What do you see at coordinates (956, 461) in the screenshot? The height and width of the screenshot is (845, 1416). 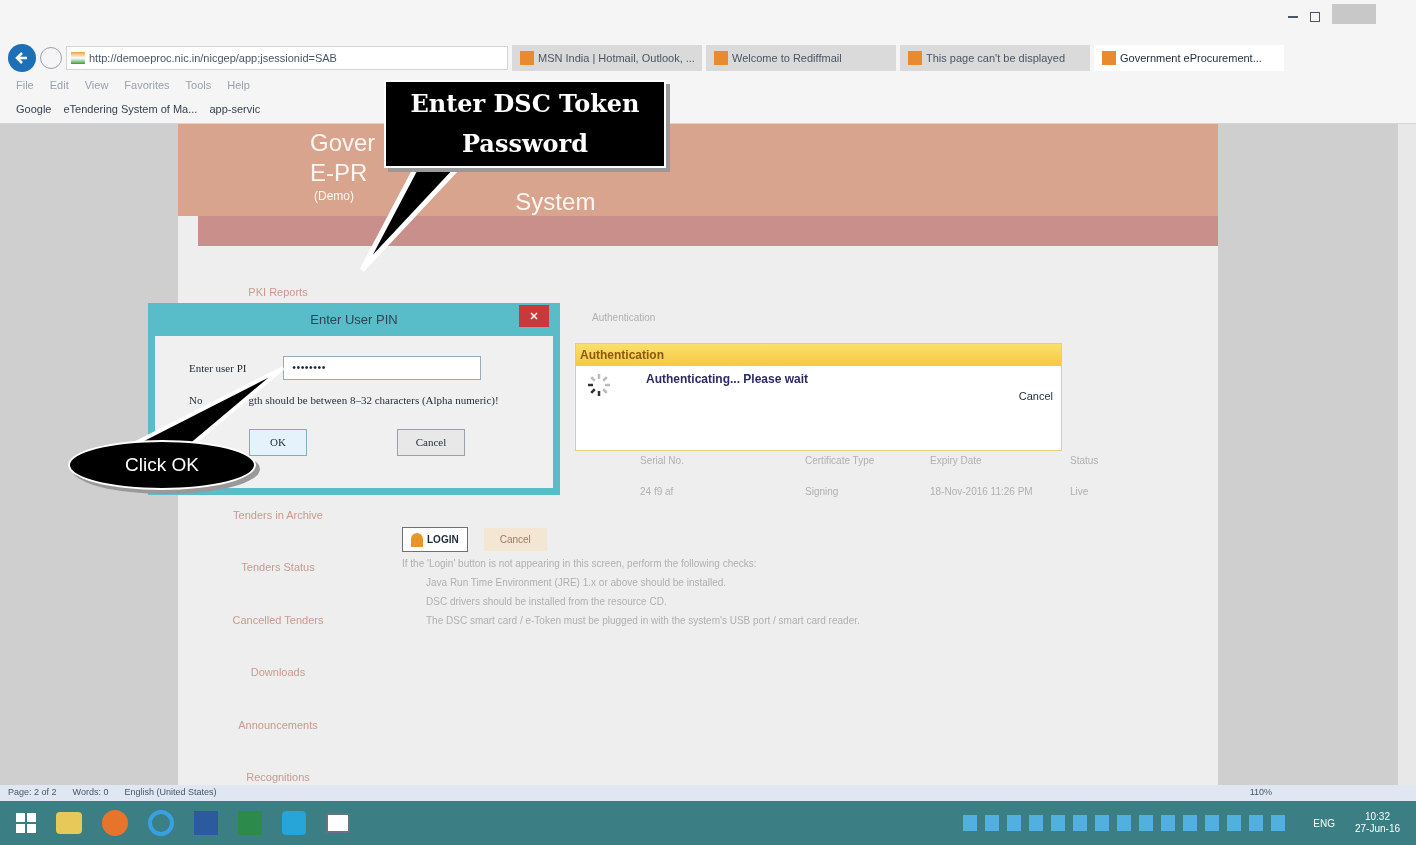 I see `column-header: Expiry Date` at bounding box center [956, 461].